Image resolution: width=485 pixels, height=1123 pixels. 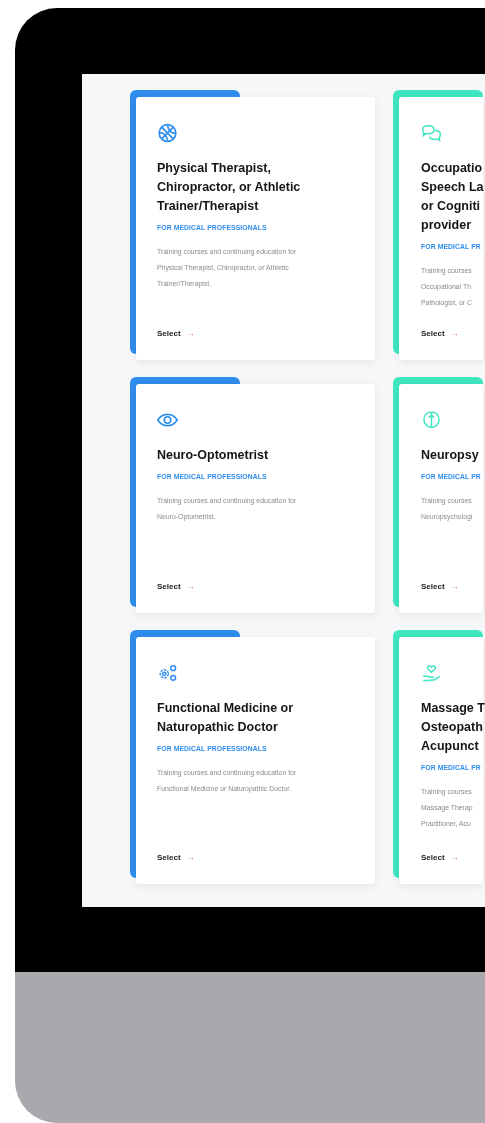 What do you see at coordinates (452, 727) in the screenshot?
I see `card-title: Massage T Osteopath Acupunct` at bounding box center [452, 727].